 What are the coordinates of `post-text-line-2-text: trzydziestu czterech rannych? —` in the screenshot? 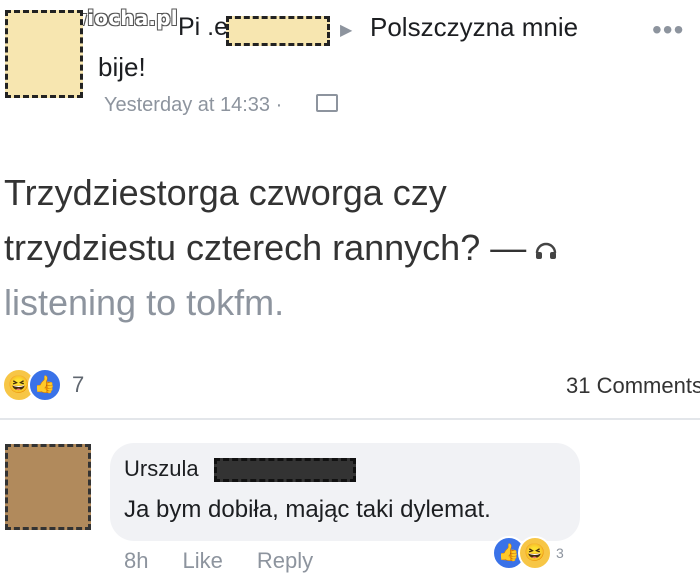 It's located at (265, 247).